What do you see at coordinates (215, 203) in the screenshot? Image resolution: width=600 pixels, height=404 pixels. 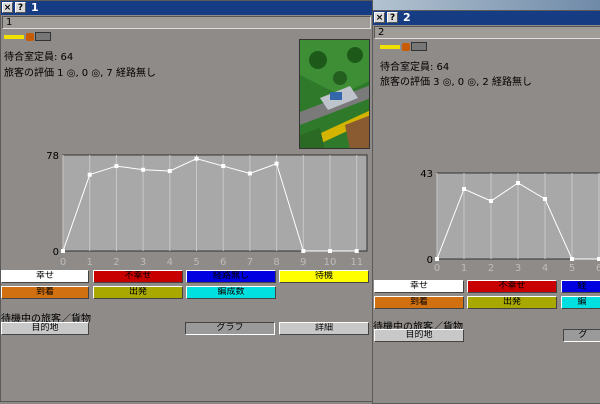 I see `plot-area` at bounding box center [215, 203].